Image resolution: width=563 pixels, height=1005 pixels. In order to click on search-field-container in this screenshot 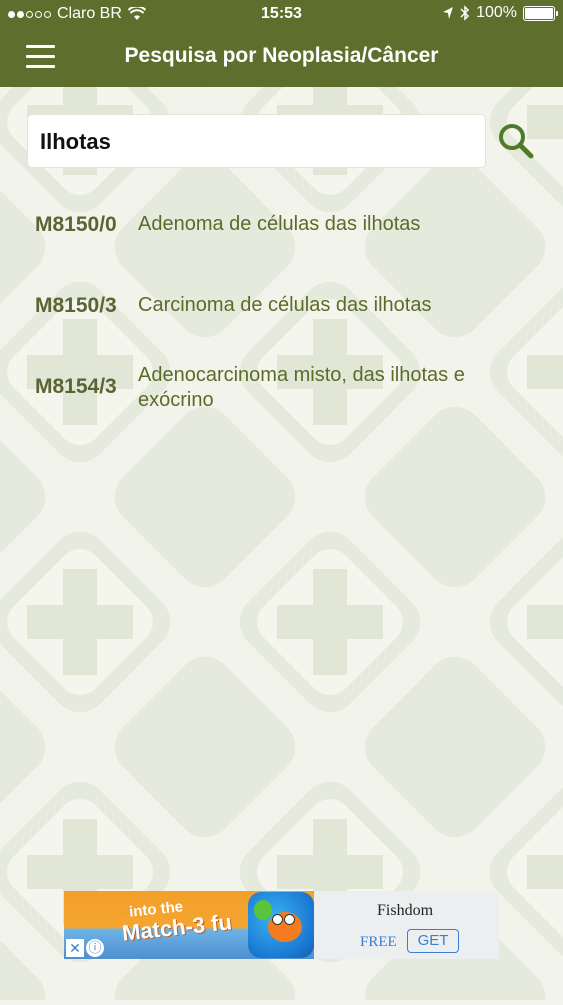, I will do `click(256, 141)`.